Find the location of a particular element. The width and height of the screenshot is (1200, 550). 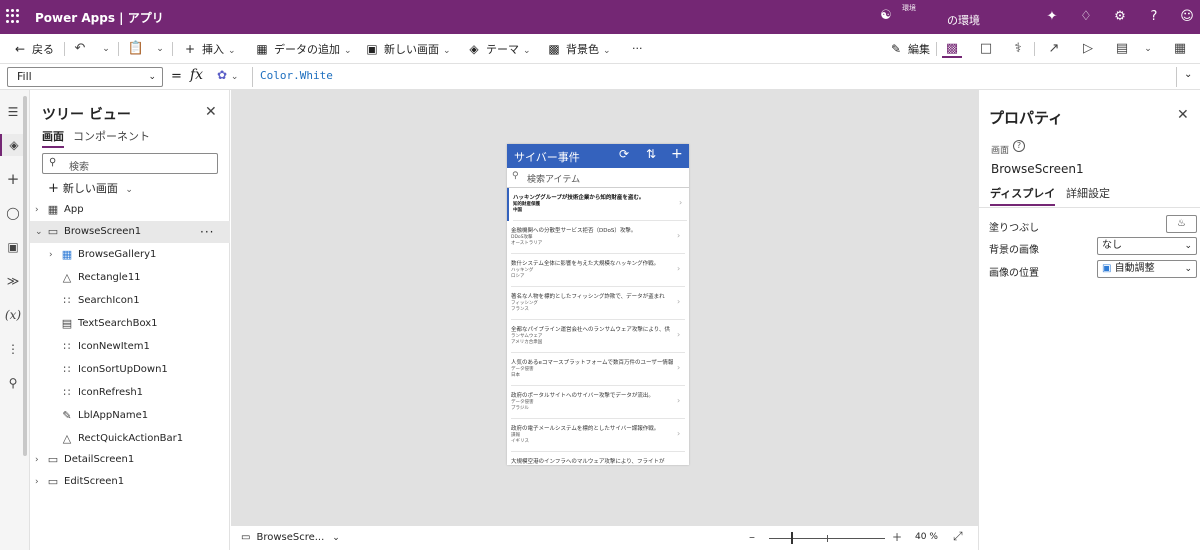

background-image-dropdown: なし ⌄ is located at coordinates (1147, 246).